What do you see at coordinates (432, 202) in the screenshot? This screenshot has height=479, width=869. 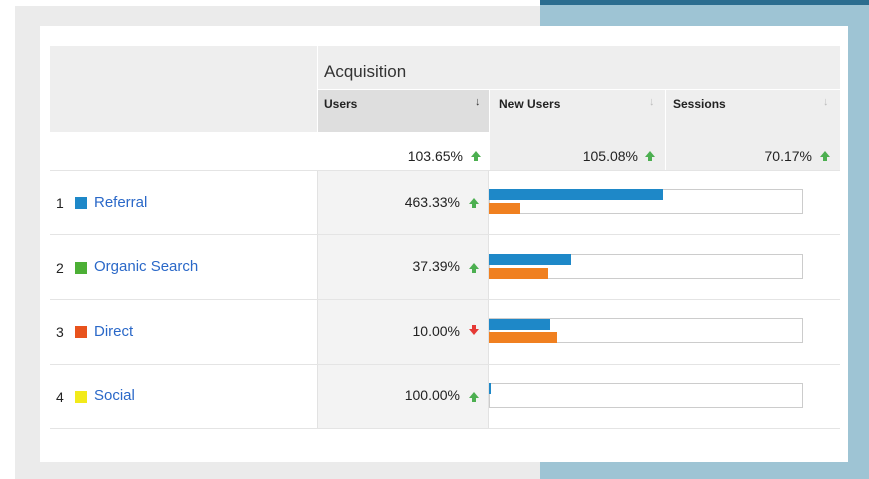 I see `users-change-value: 463.33%` at bounding box center [432, 202].